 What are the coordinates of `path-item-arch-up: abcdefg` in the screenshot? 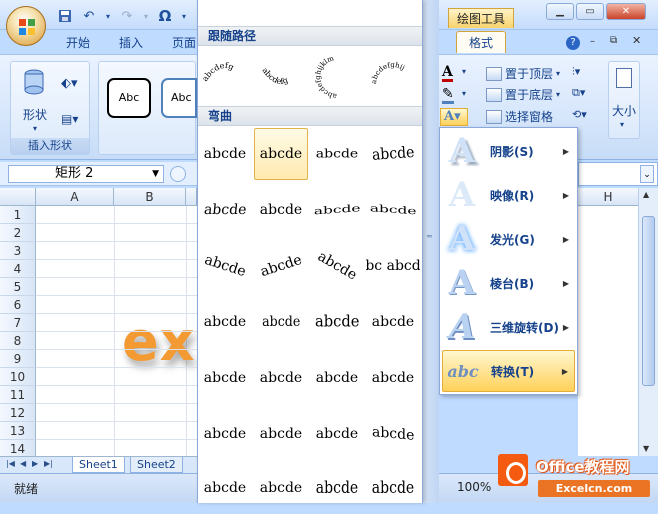 It's located at (225, 76).